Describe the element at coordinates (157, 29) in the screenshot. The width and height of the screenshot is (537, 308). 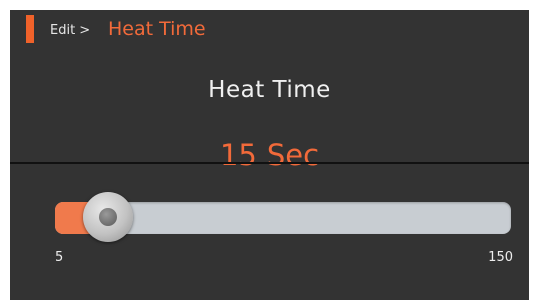
I see `breadcrumb-current: Heat Time` at that location.